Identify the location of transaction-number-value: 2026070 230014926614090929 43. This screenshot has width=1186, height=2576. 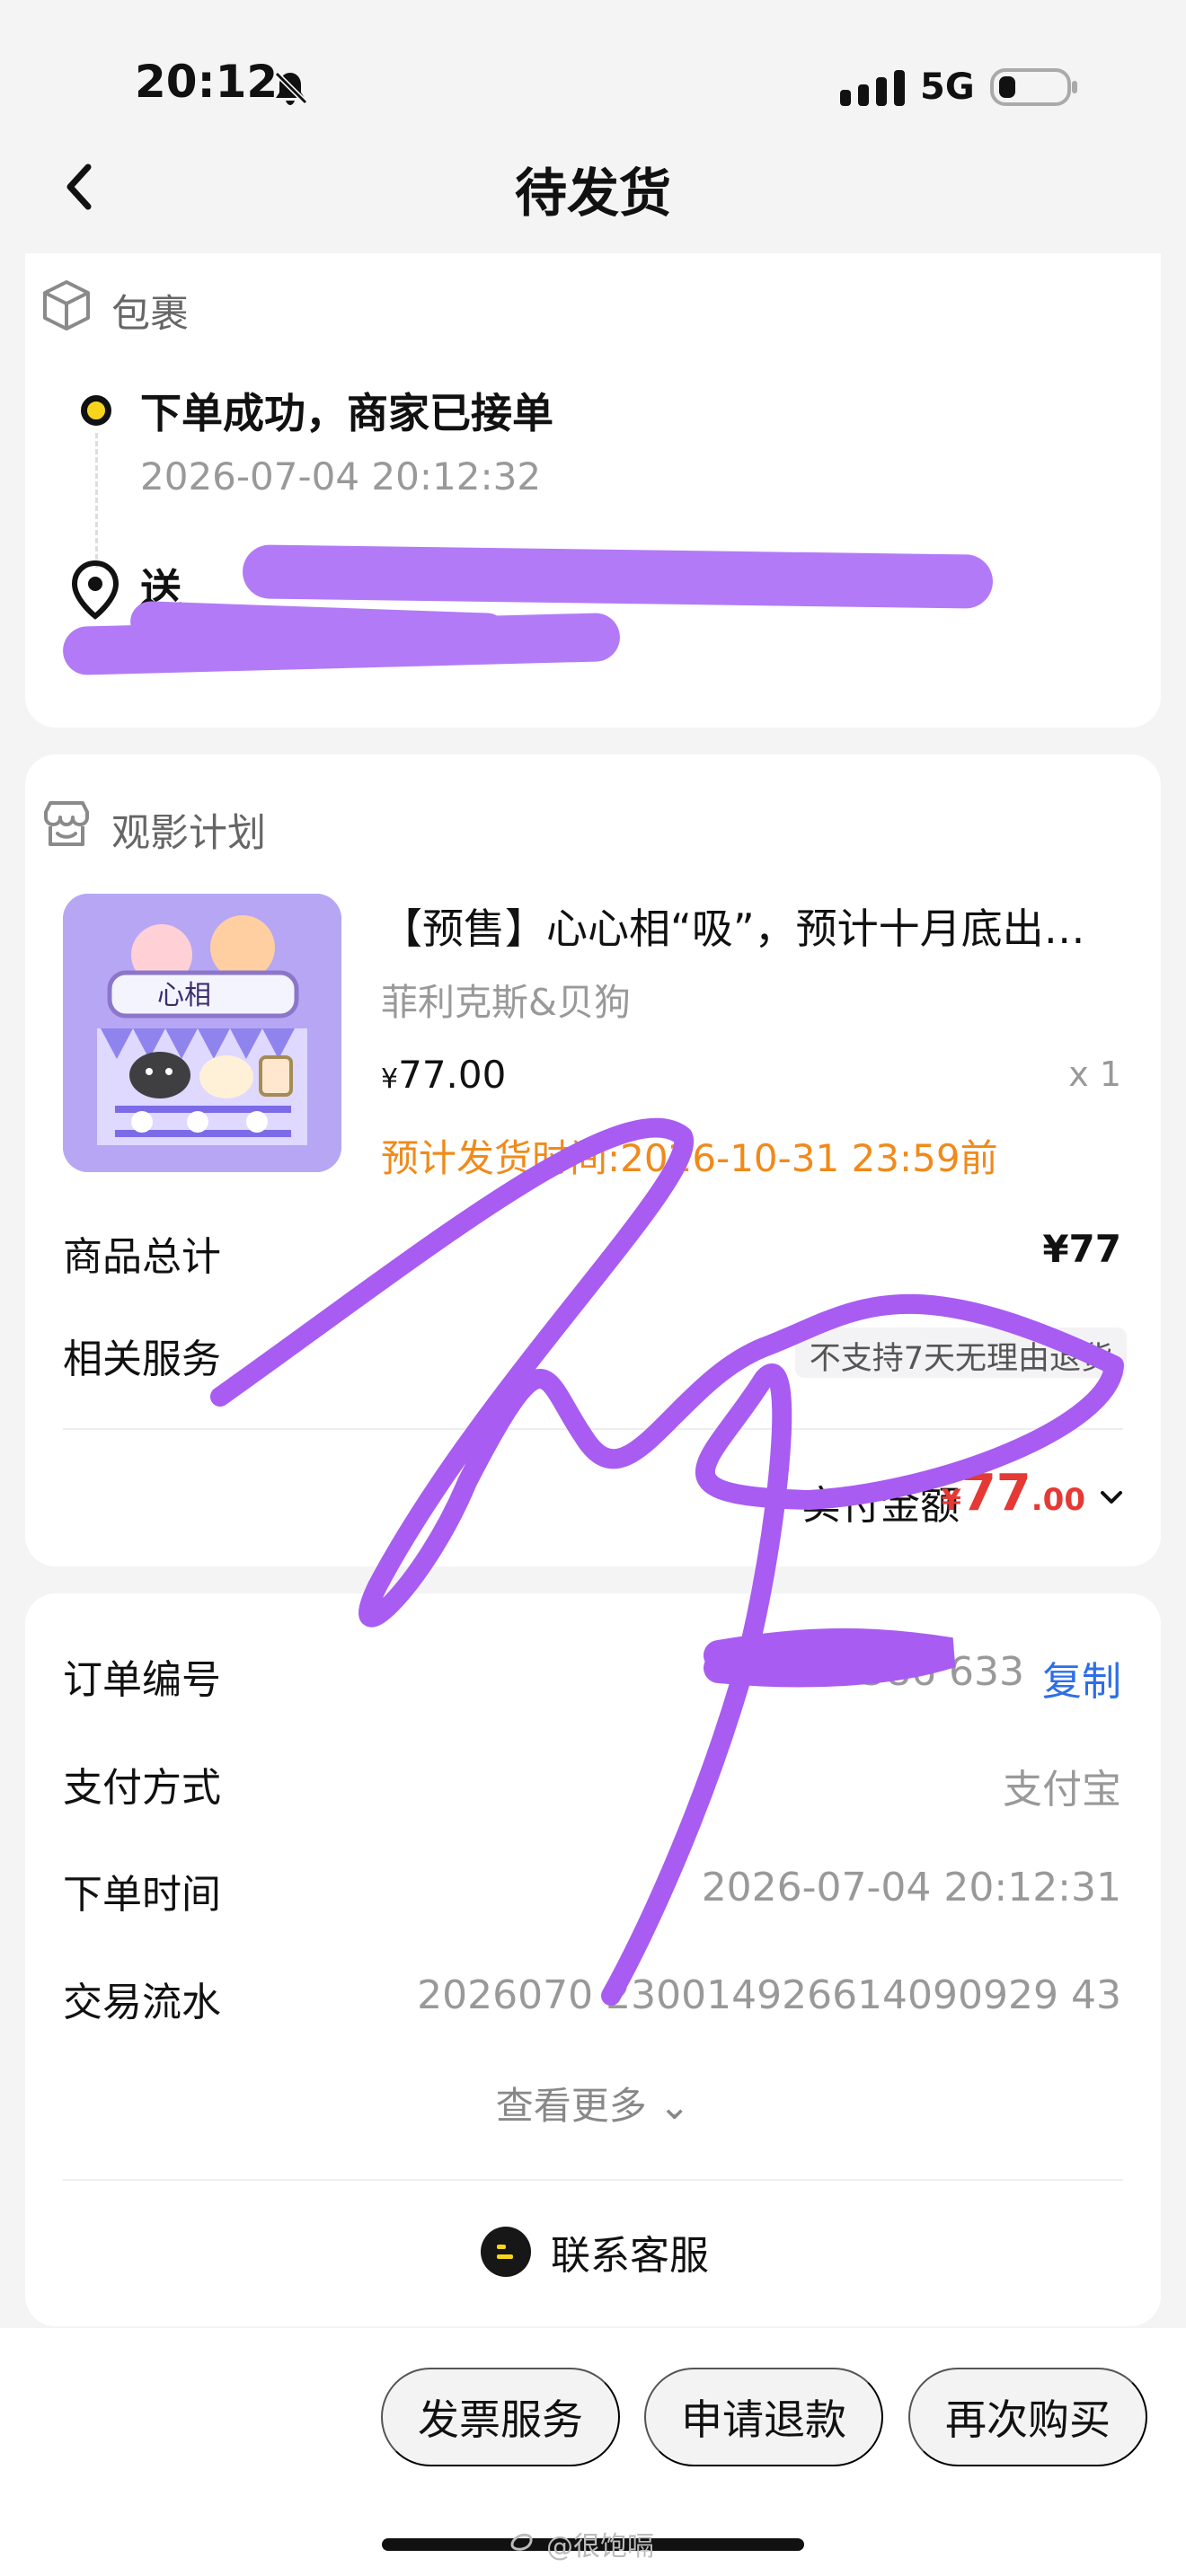
(769, 1995).